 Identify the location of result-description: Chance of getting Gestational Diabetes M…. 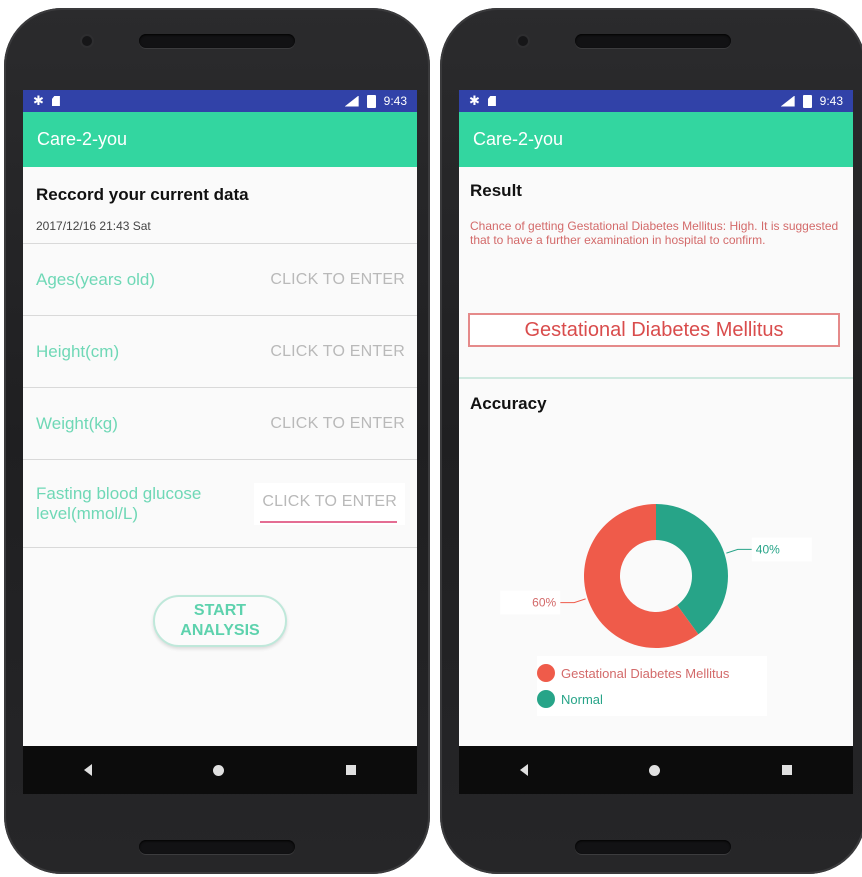
(654, 233).